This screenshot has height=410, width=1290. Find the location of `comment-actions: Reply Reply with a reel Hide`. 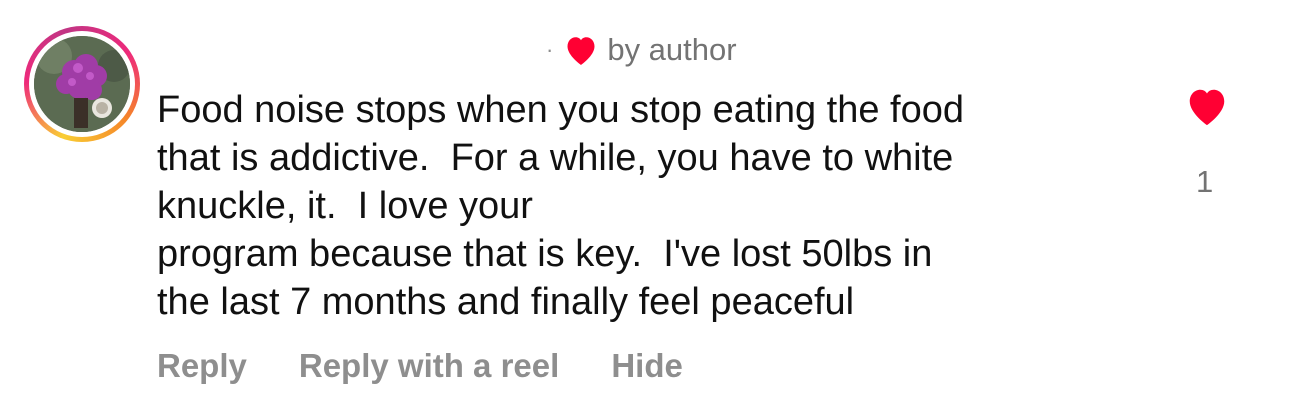

comment-actions: Reply Reply with a reel Hide is located at coordinates (446, 366).